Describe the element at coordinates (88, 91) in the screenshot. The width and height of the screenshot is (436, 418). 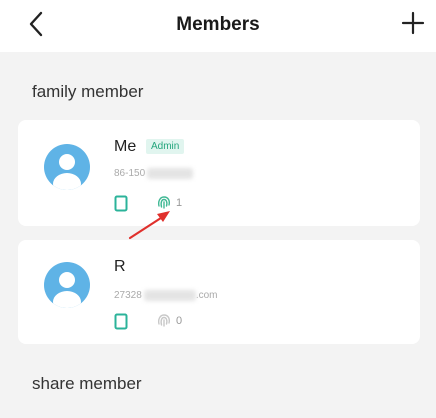
I see `family-member-section-title: family member` at that location.